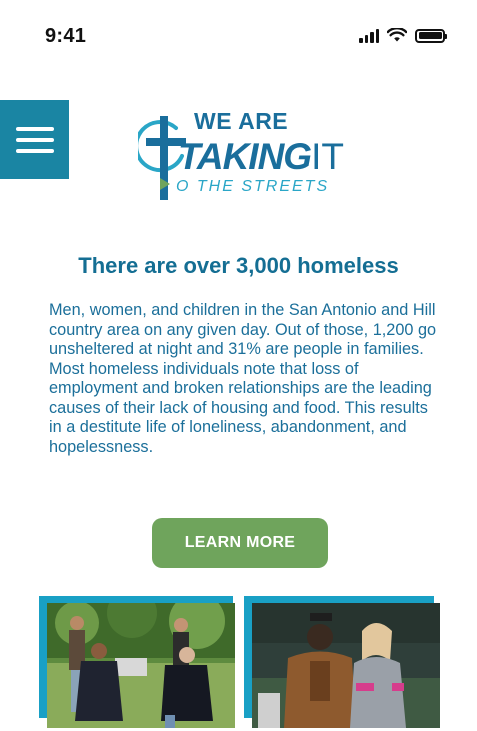 This screenshot has width=477, height=731. I want to click on outreach-haircut-photo, so click(141, 665).